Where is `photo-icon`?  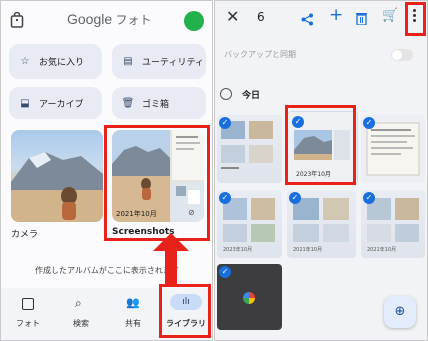
photo-icon is located at coordinates (28, 304).